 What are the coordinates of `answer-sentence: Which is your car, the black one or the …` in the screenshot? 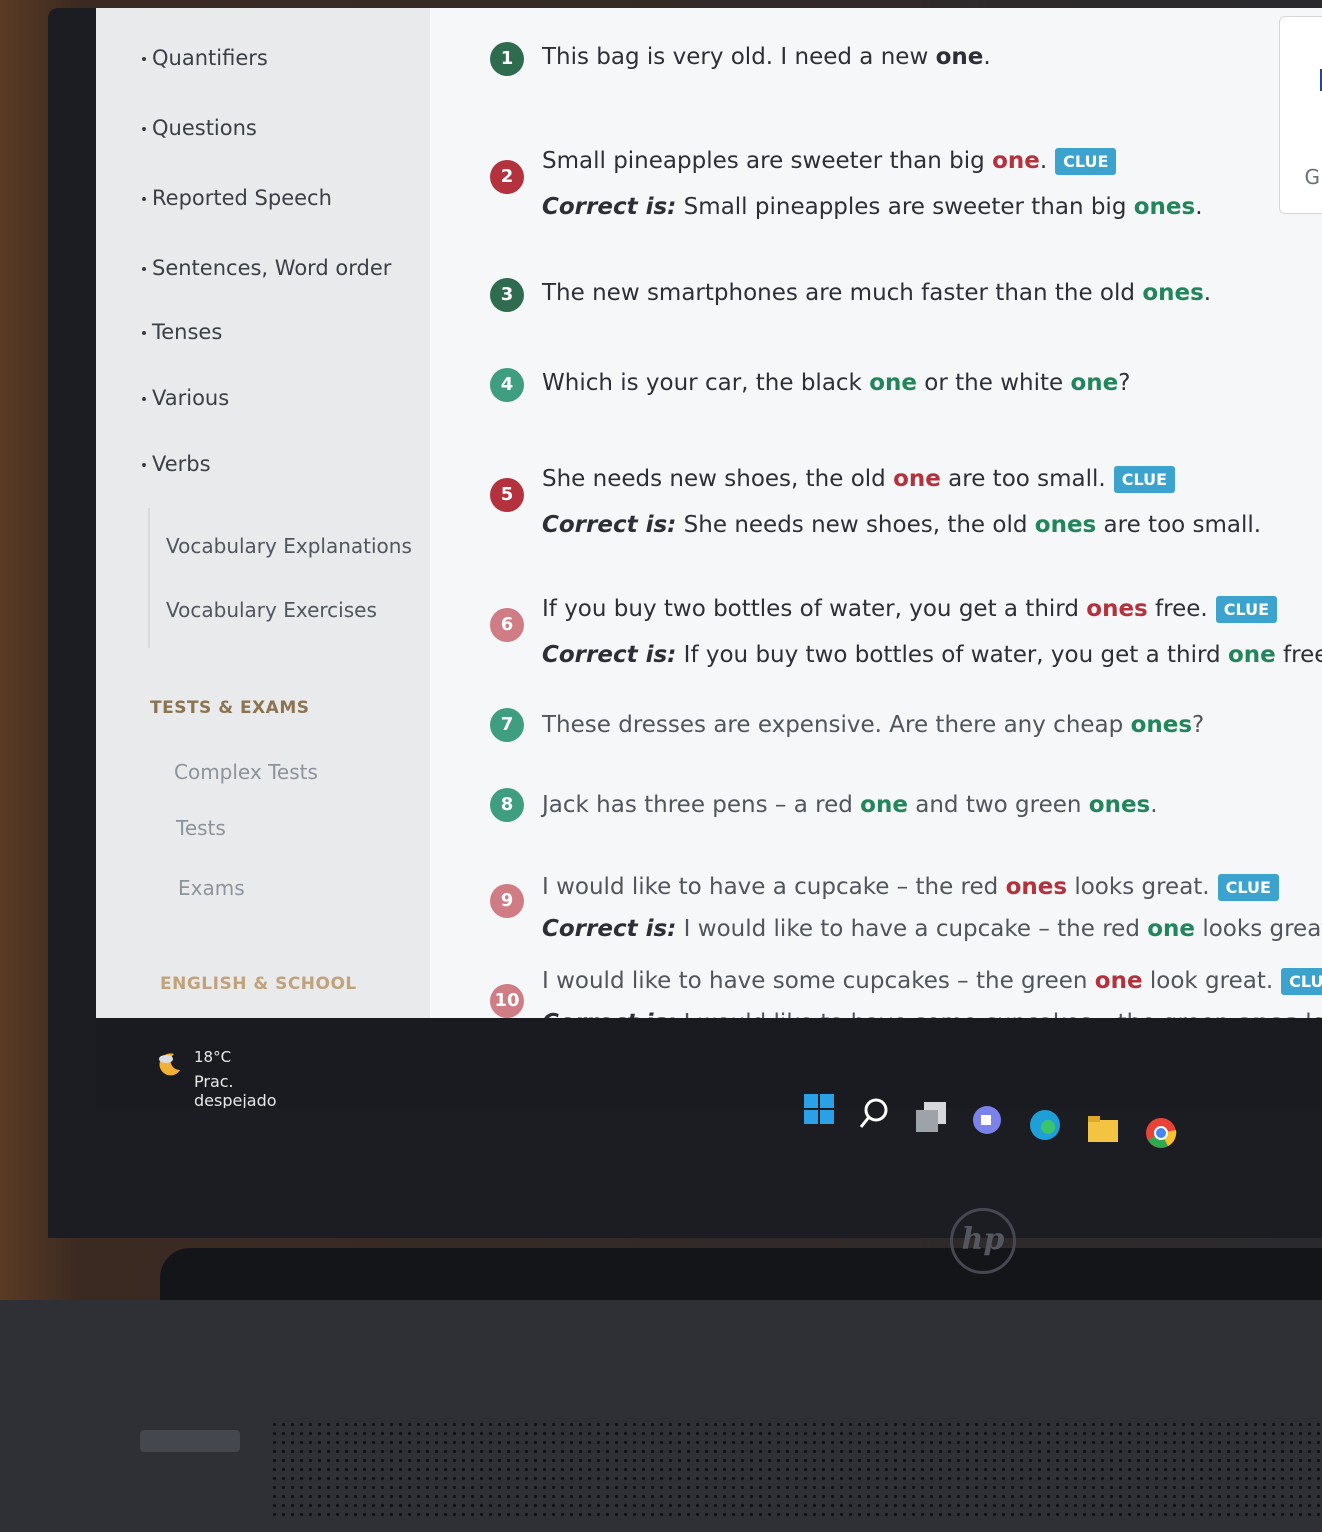 It's located at (836, 383).